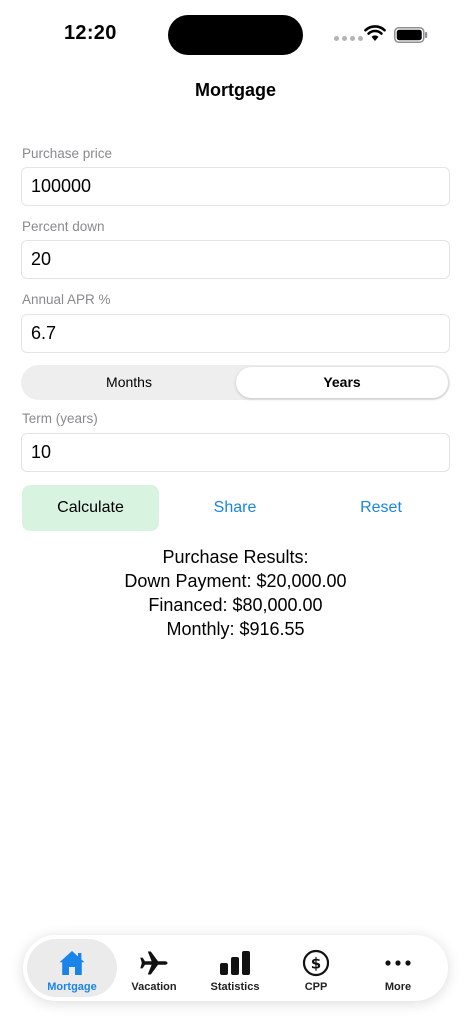  I want to click on tab-cpp: $ CPP, so click(316, 968).